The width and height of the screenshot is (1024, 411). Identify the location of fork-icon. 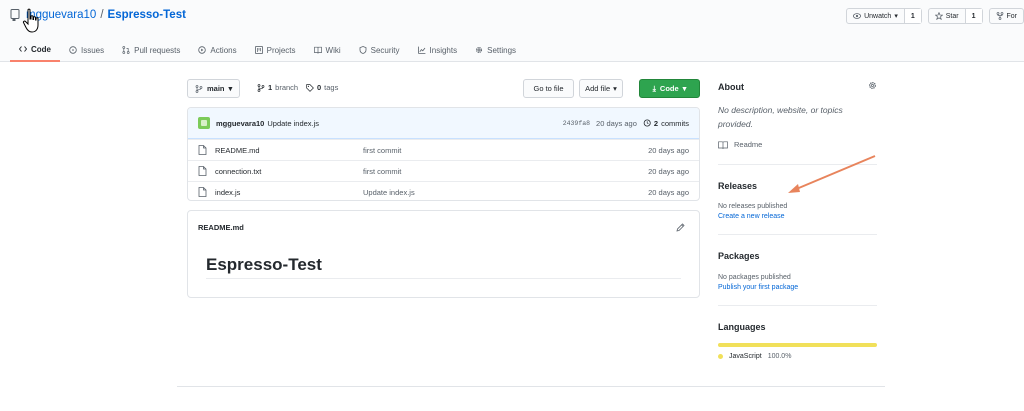
(999, 16).